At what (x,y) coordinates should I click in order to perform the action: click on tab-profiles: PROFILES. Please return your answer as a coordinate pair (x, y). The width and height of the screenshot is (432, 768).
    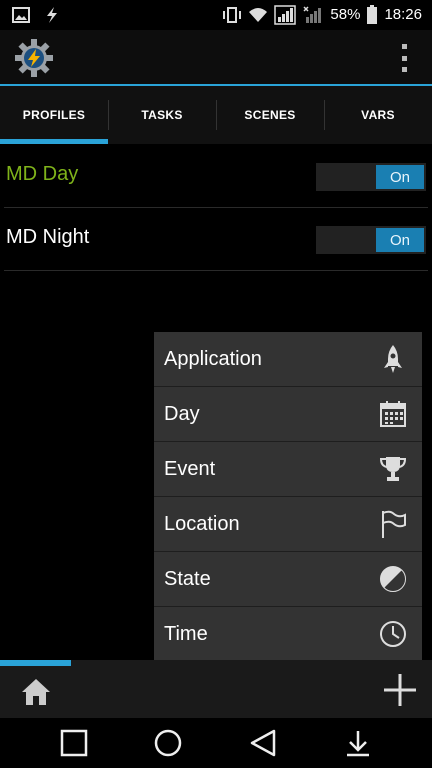
    Looking at the image, I should click on (54, 115).